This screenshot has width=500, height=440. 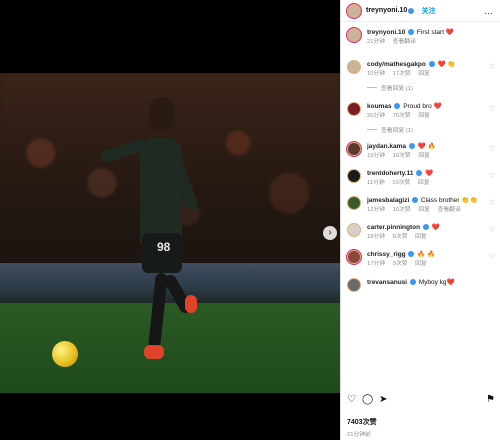 I want to click on comment-likes: 9次赞, so click(x=400, y=264).